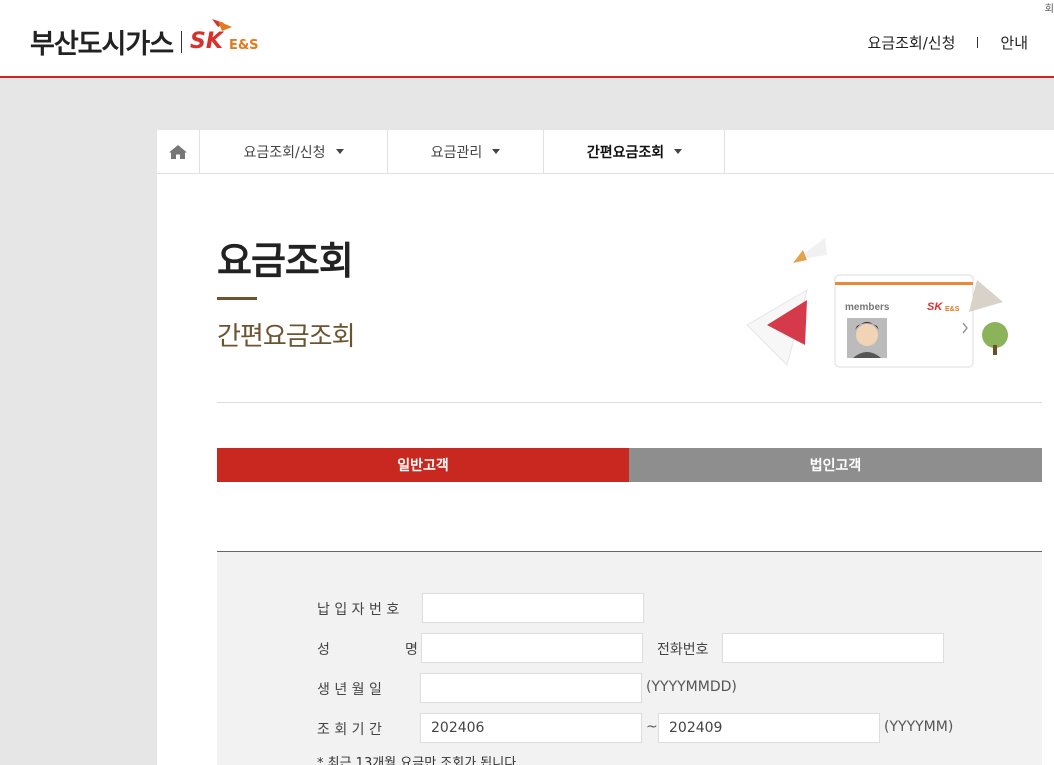 This screenshot has height=765, width=1054. Describe the element at coordinates (912, 42) in the screenshot. I see `top-nav-fee-inquiry: 요금조회/신청` at that location.